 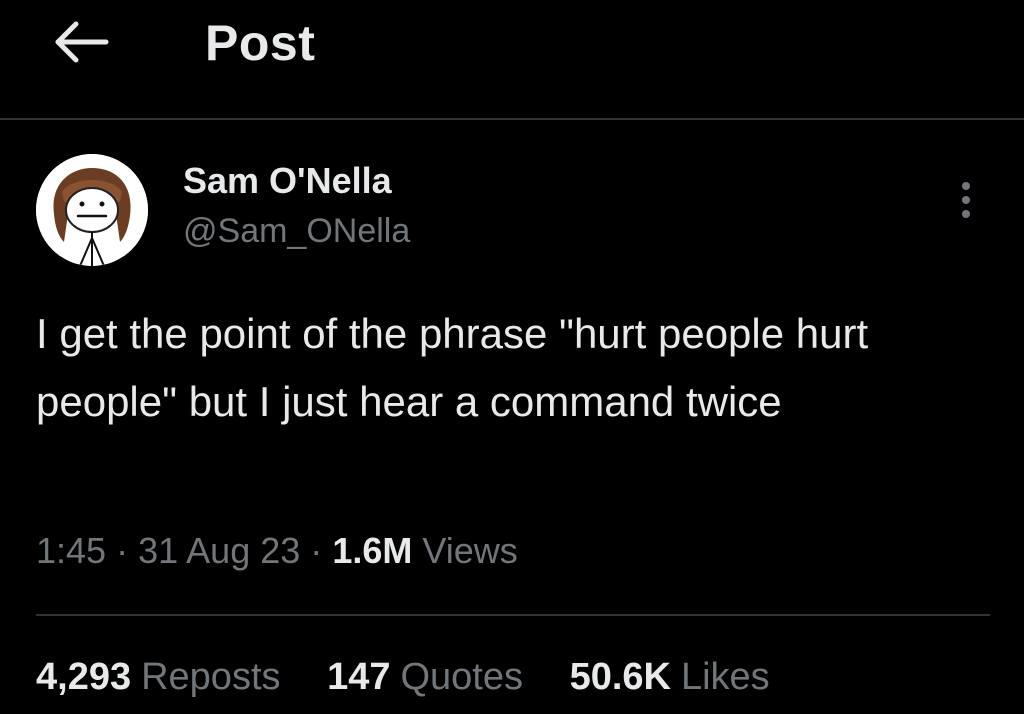 I want to click on author-handle: @Sam_ONella, so click(x=296, y=231).